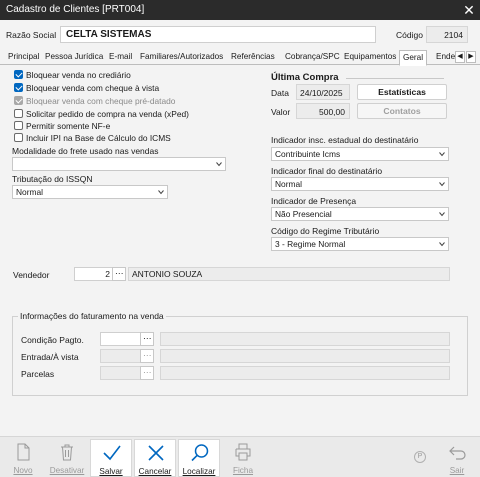  I want to click on checkbox-somente-nfe, so click(18, 125).